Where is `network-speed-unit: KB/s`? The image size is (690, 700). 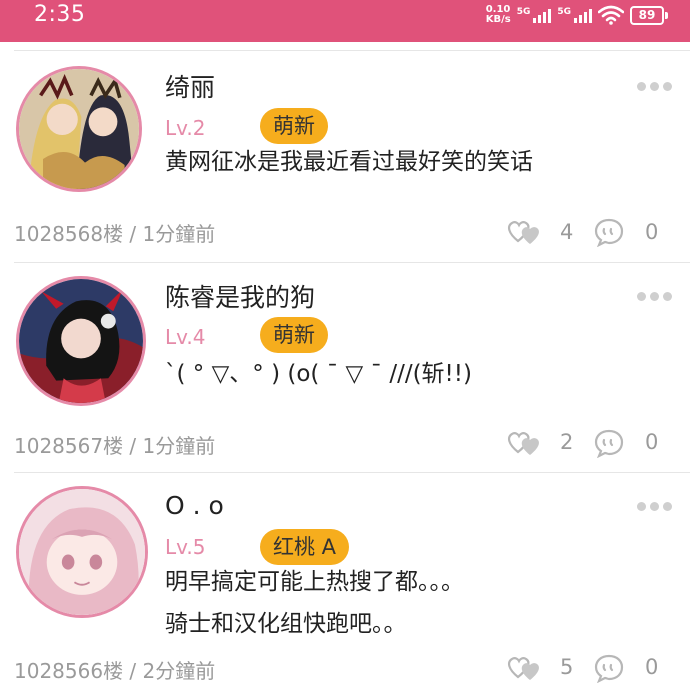
network-speed-unit: KB/s is located at coordinates (498, 19).